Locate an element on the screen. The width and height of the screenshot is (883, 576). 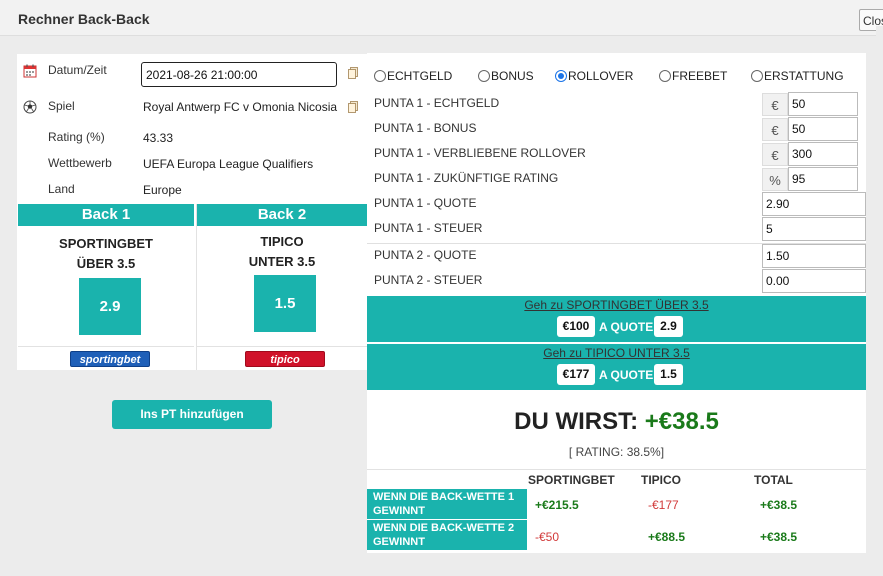
radio-echtgeld: ECHTGELD is located at coordinates (413, 76).